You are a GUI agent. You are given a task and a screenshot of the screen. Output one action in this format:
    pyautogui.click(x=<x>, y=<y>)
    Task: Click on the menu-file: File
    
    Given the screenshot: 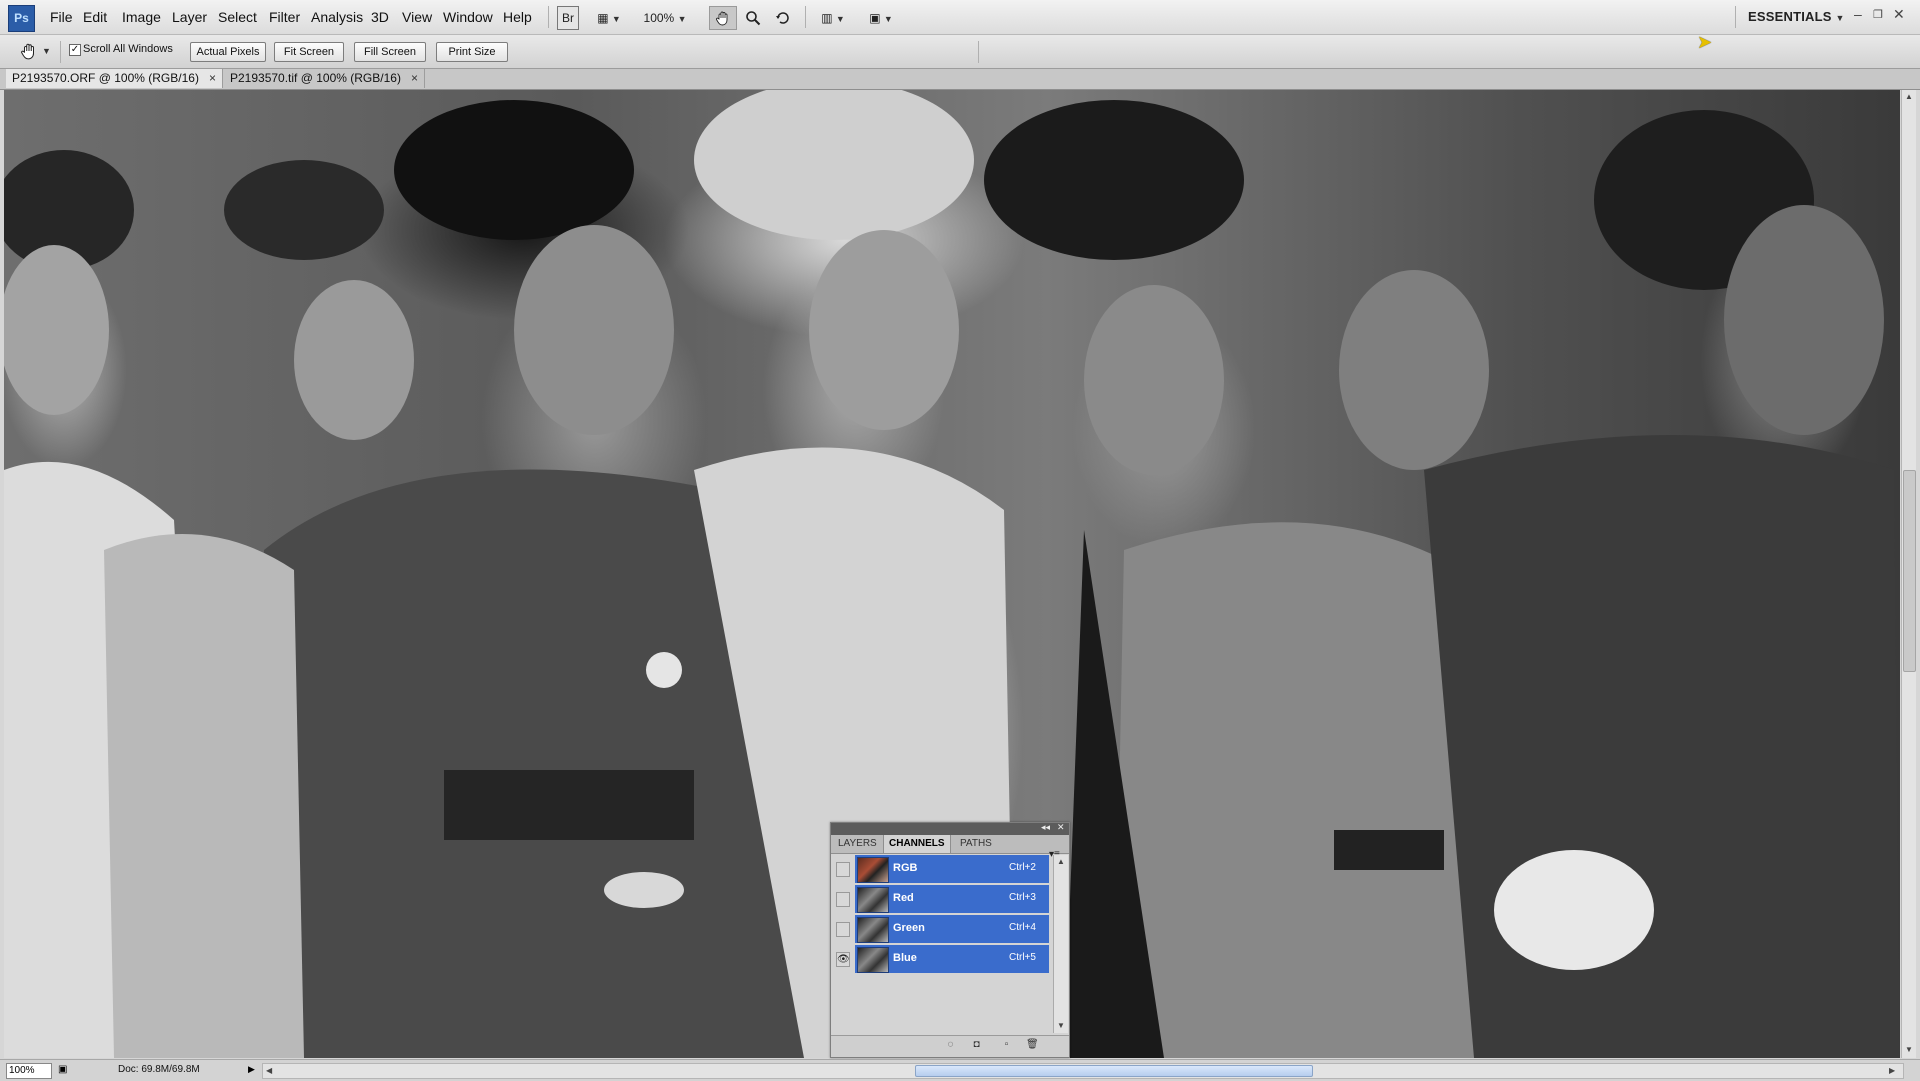 What is the action you would take?
    pyautogui.click(x=61, y=17)
    